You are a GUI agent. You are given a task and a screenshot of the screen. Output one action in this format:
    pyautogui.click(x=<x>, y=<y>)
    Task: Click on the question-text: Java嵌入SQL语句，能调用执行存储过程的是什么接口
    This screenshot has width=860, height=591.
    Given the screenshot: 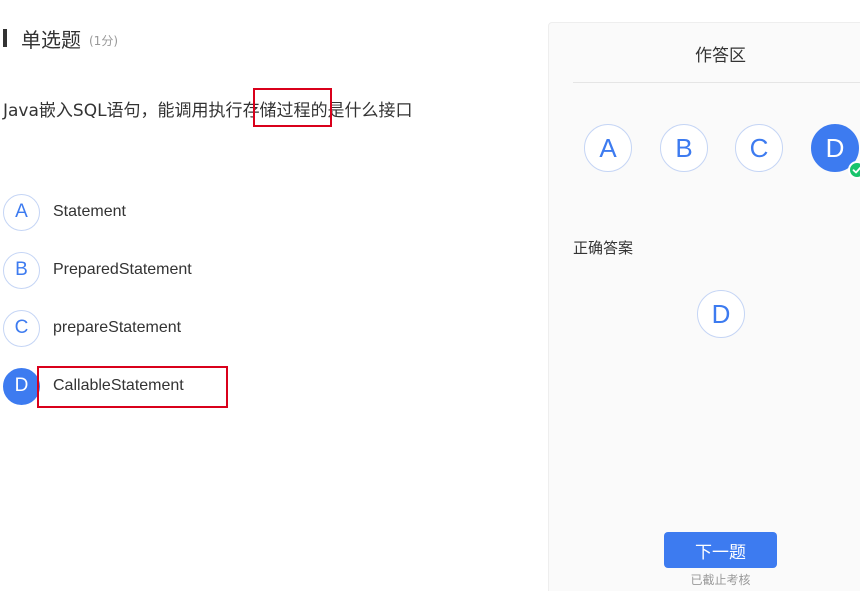 What is the action you would take?
    pyautogui.click(x=208, y=108)
    